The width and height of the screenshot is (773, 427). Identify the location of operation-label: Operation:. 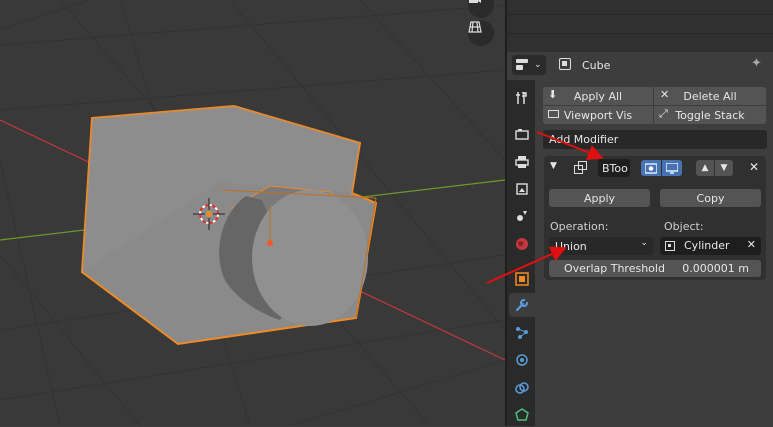
(579, 226).